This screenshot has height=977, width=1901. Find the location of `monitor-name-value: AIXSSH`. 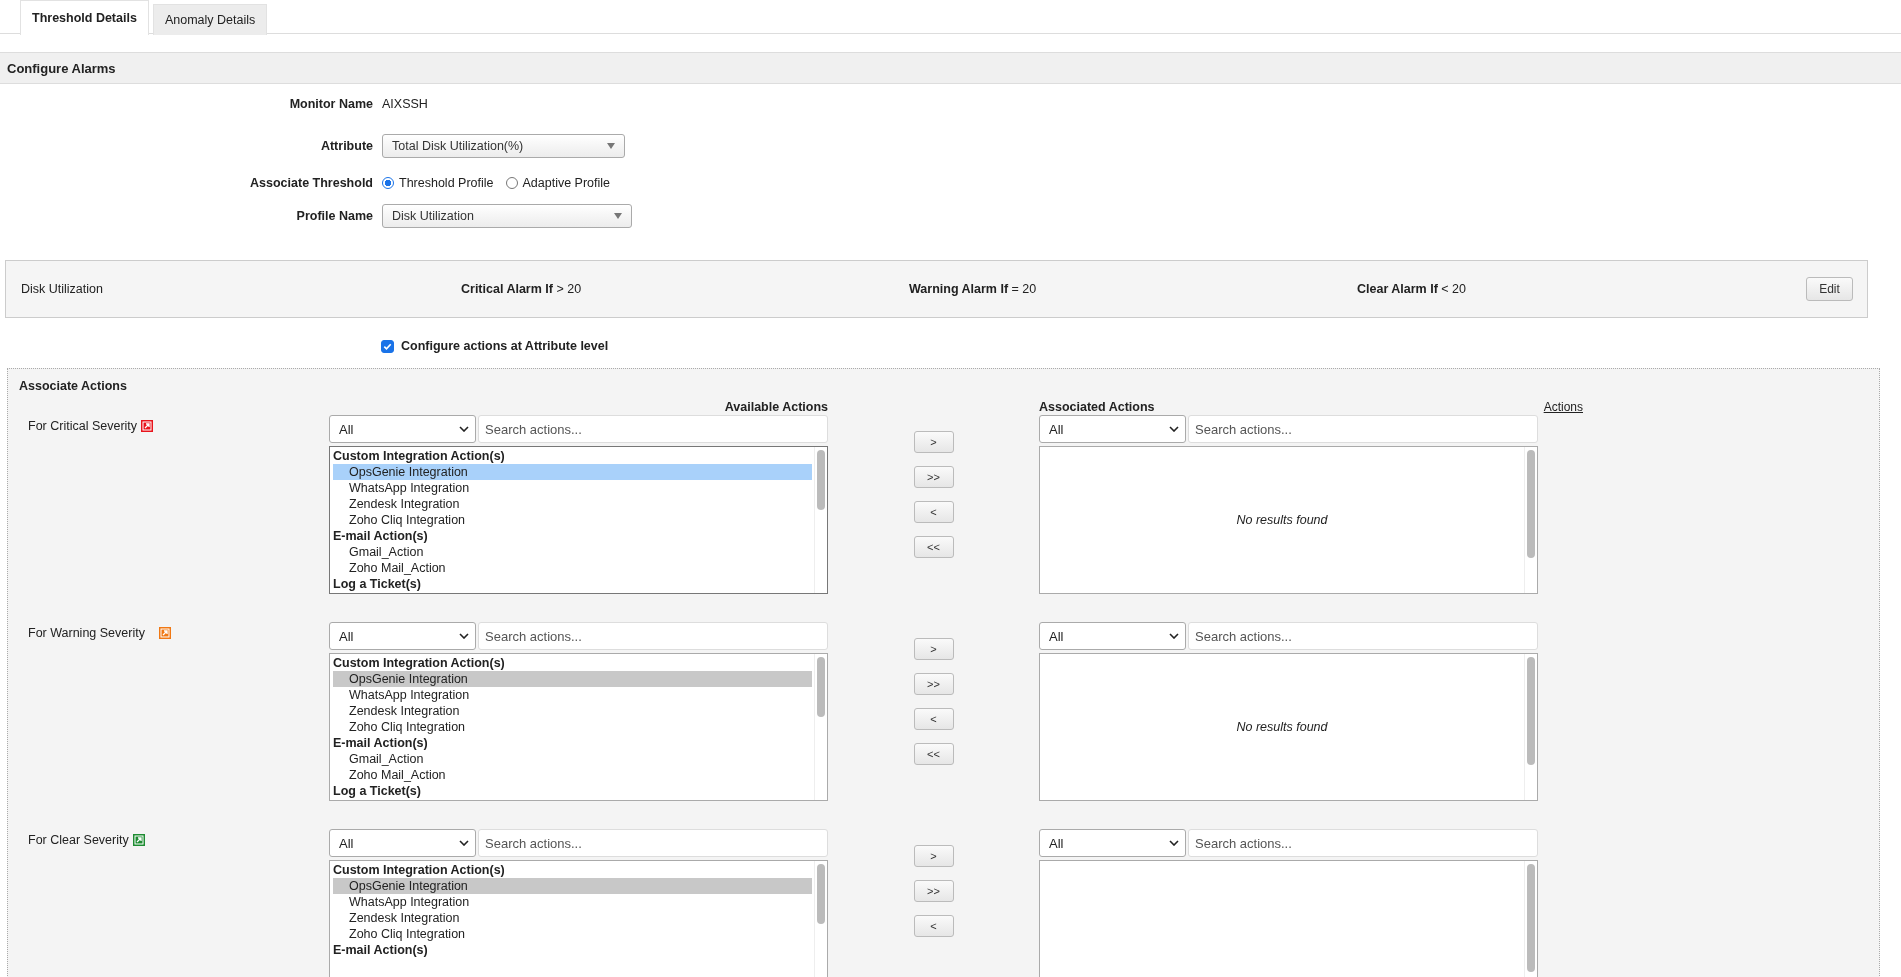

monitor-name-value: AIXSSH is located at coordinates (405, 104).